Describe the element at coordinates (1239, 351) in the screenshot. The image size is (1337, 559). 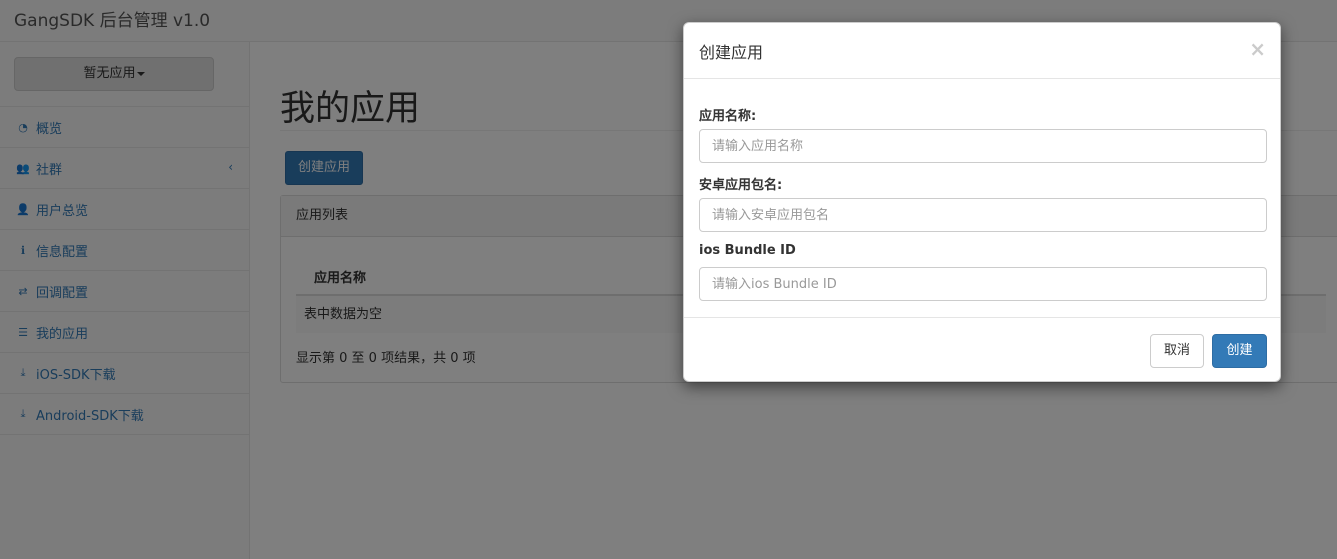
I see `create-button: 创建` at that location.